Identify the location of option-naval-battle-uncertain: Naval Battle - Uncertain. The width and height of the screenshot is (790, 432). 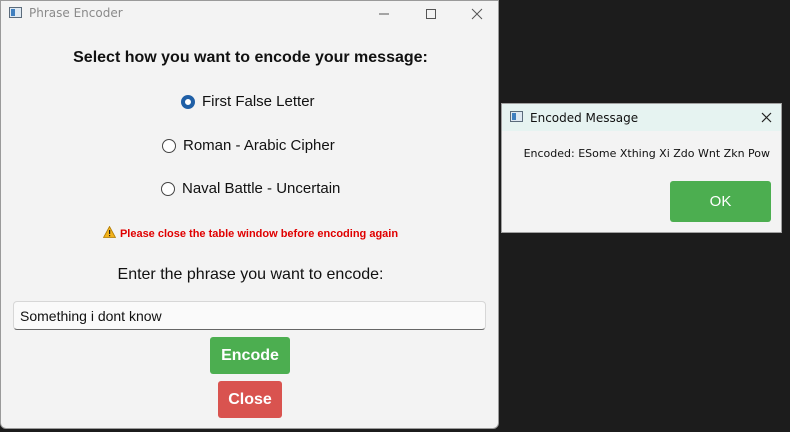
(250, 188).